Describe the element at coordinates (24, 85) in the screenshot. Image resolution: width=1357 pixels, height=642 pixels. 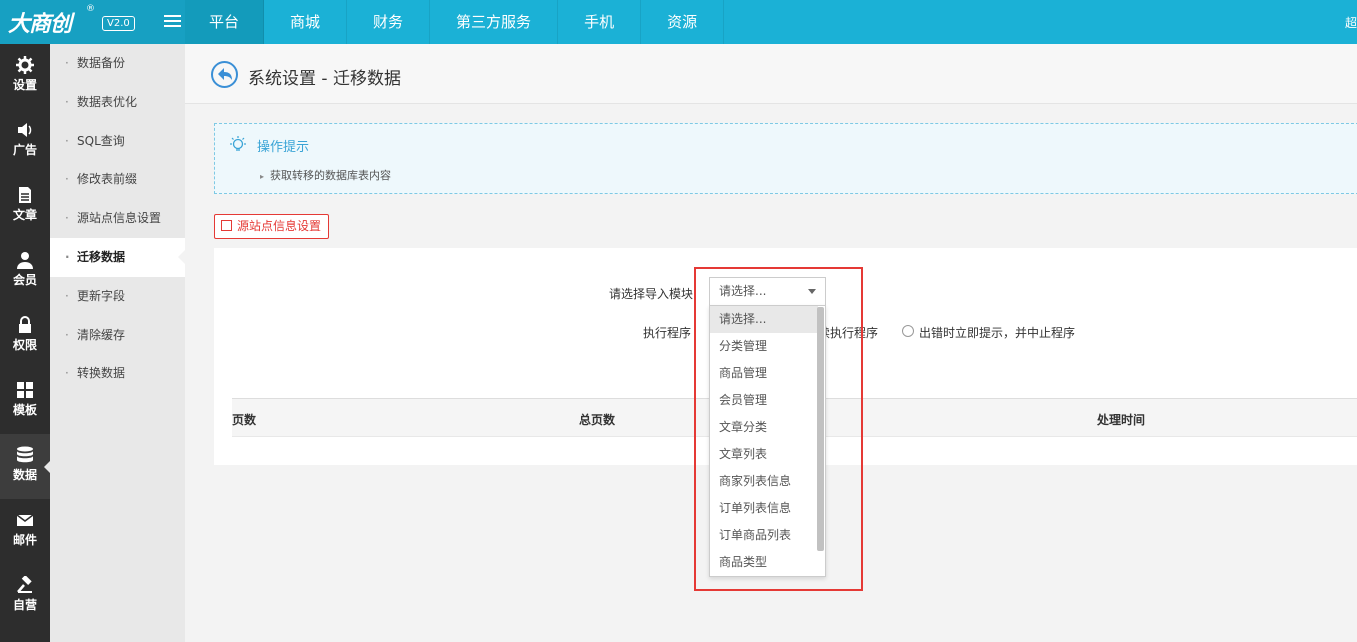
I see `sidebar-label: 设置` at that location.